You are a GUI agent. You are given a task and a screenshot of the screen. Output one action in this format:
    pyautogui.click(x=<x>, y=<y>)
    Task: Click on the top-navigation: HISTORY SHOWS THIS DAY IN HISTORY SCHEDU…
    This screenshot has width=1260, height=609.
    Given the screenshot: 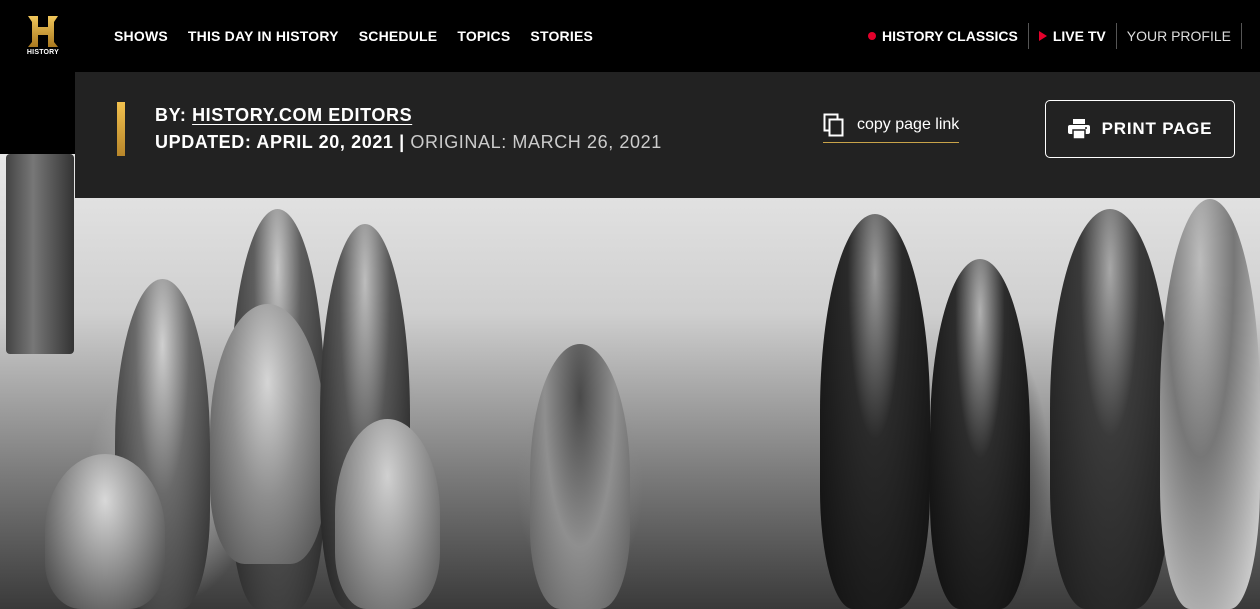 What is the action you would take?
    pyautogui.click(x=630, y=36)
    